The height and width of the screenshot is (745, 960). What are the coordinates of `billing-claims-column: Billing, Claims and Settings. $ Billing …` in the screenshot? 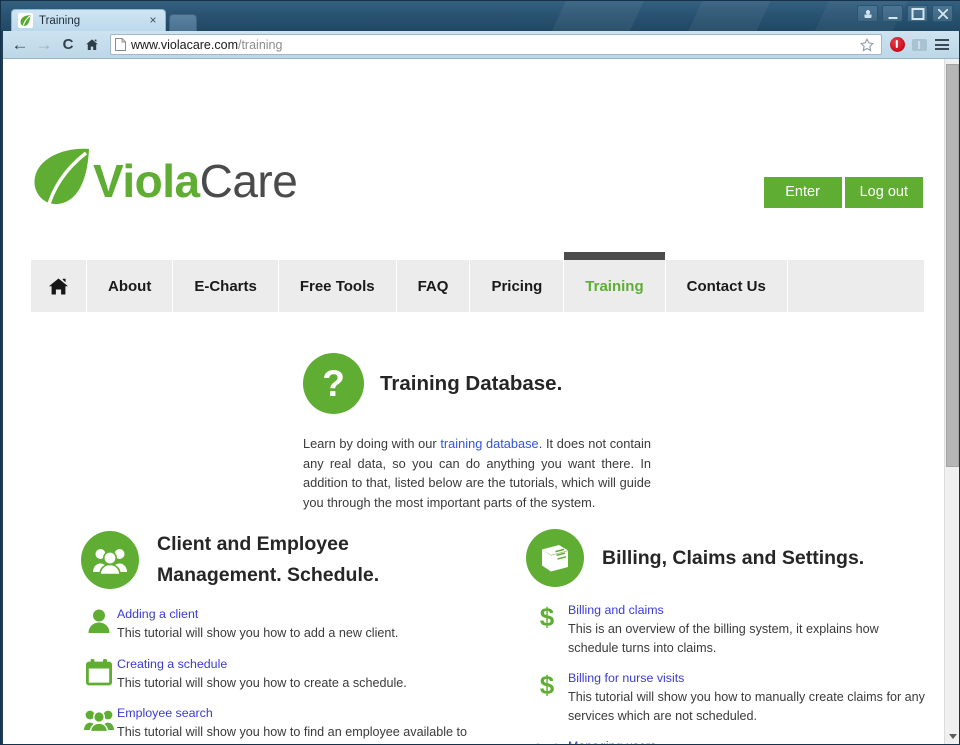 It's located at (726, 636).